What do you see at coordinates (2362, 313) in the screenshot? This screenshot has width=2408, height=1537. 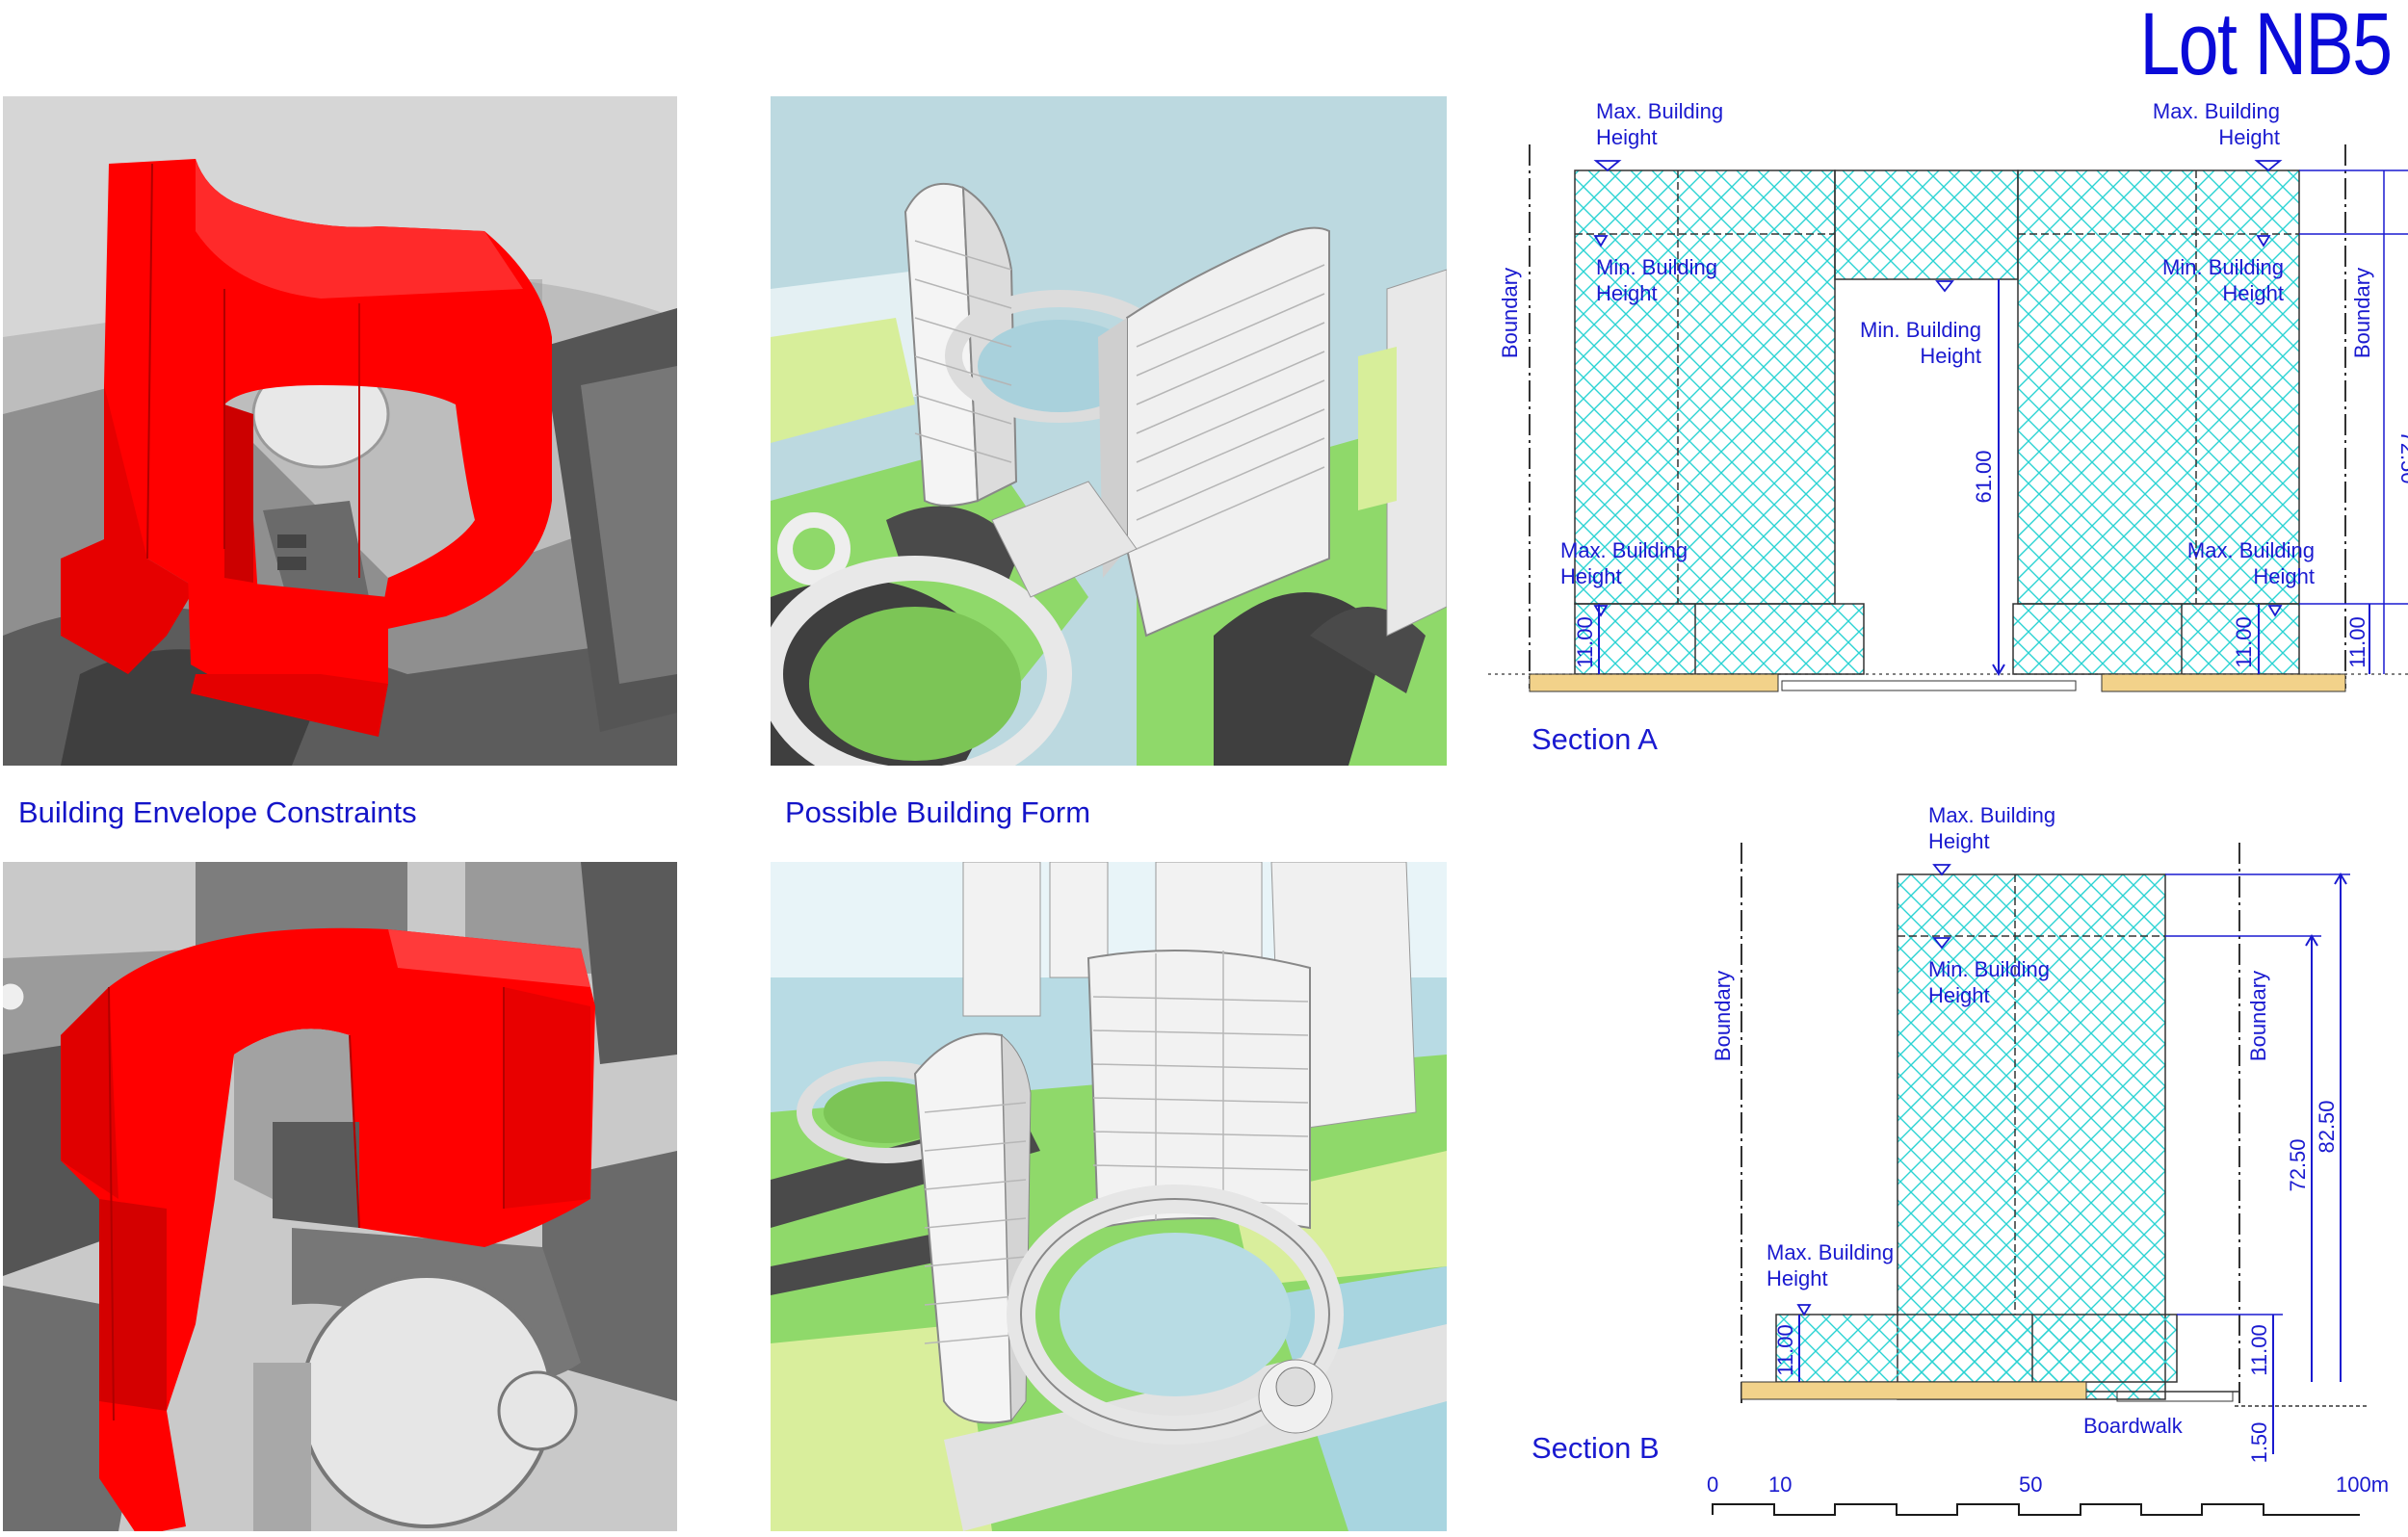 I see `a-boundary-right: Boundary` at bounding box center [2362, 313].